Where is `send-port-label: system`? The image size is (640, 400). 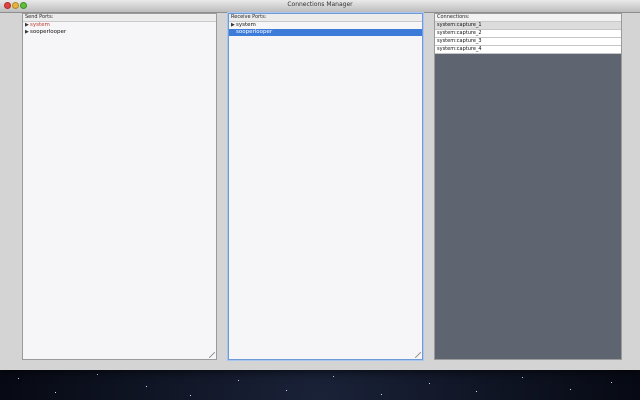
send-port-label: system is located at coordinates (40, 25).